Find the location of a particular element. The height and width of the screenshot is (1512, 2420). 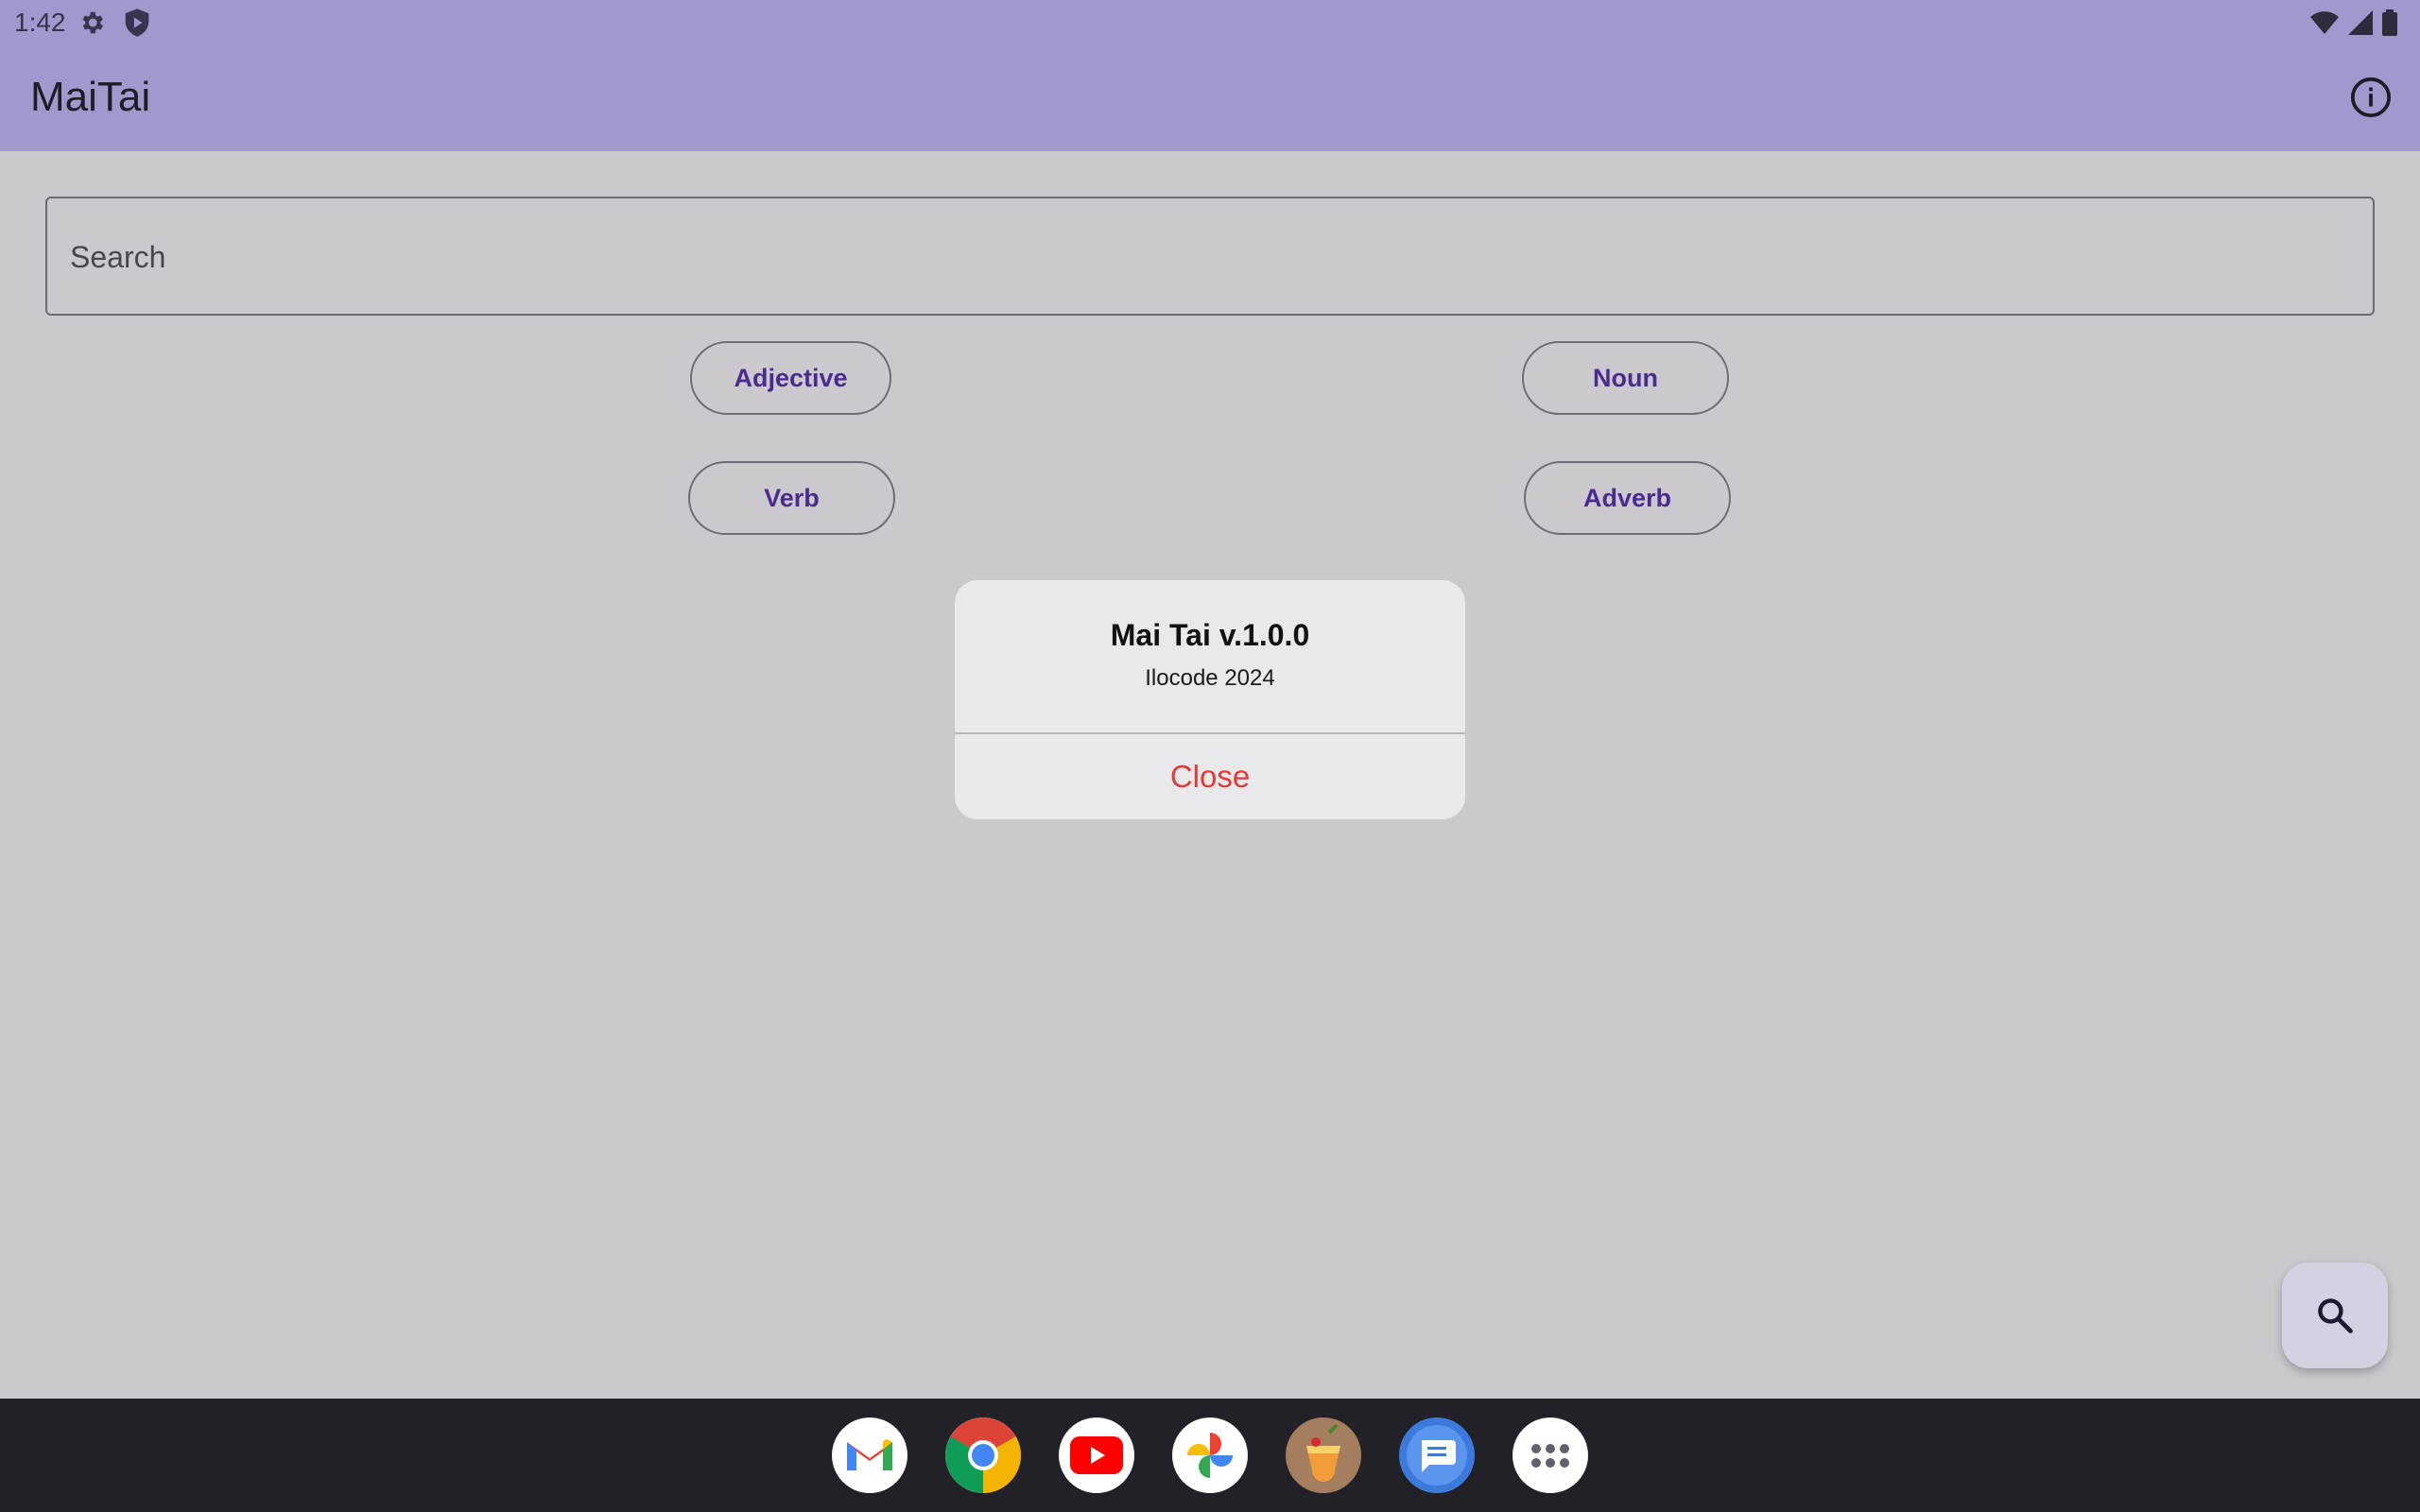

chip-label: Verb is located at coordinates (792, 497).